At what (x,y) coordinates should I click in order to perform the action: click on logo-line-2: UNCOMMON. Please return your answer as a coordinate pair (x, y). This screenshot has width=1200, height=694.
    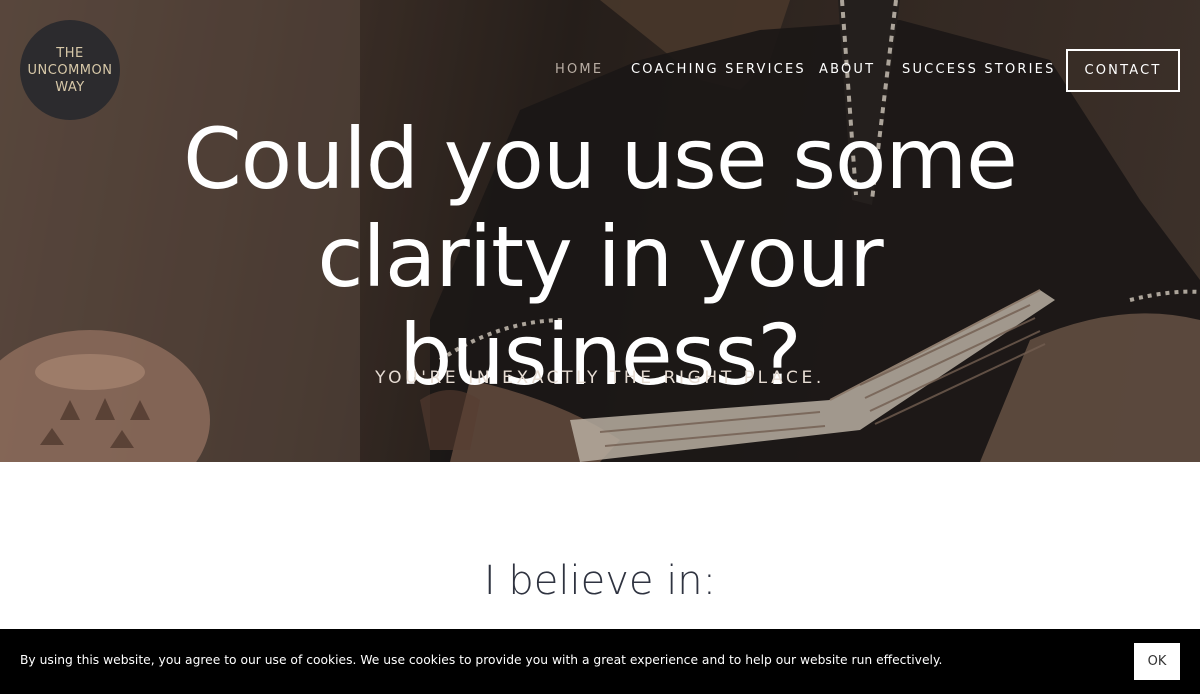
    Looking at the image, I should click on (70, 70).